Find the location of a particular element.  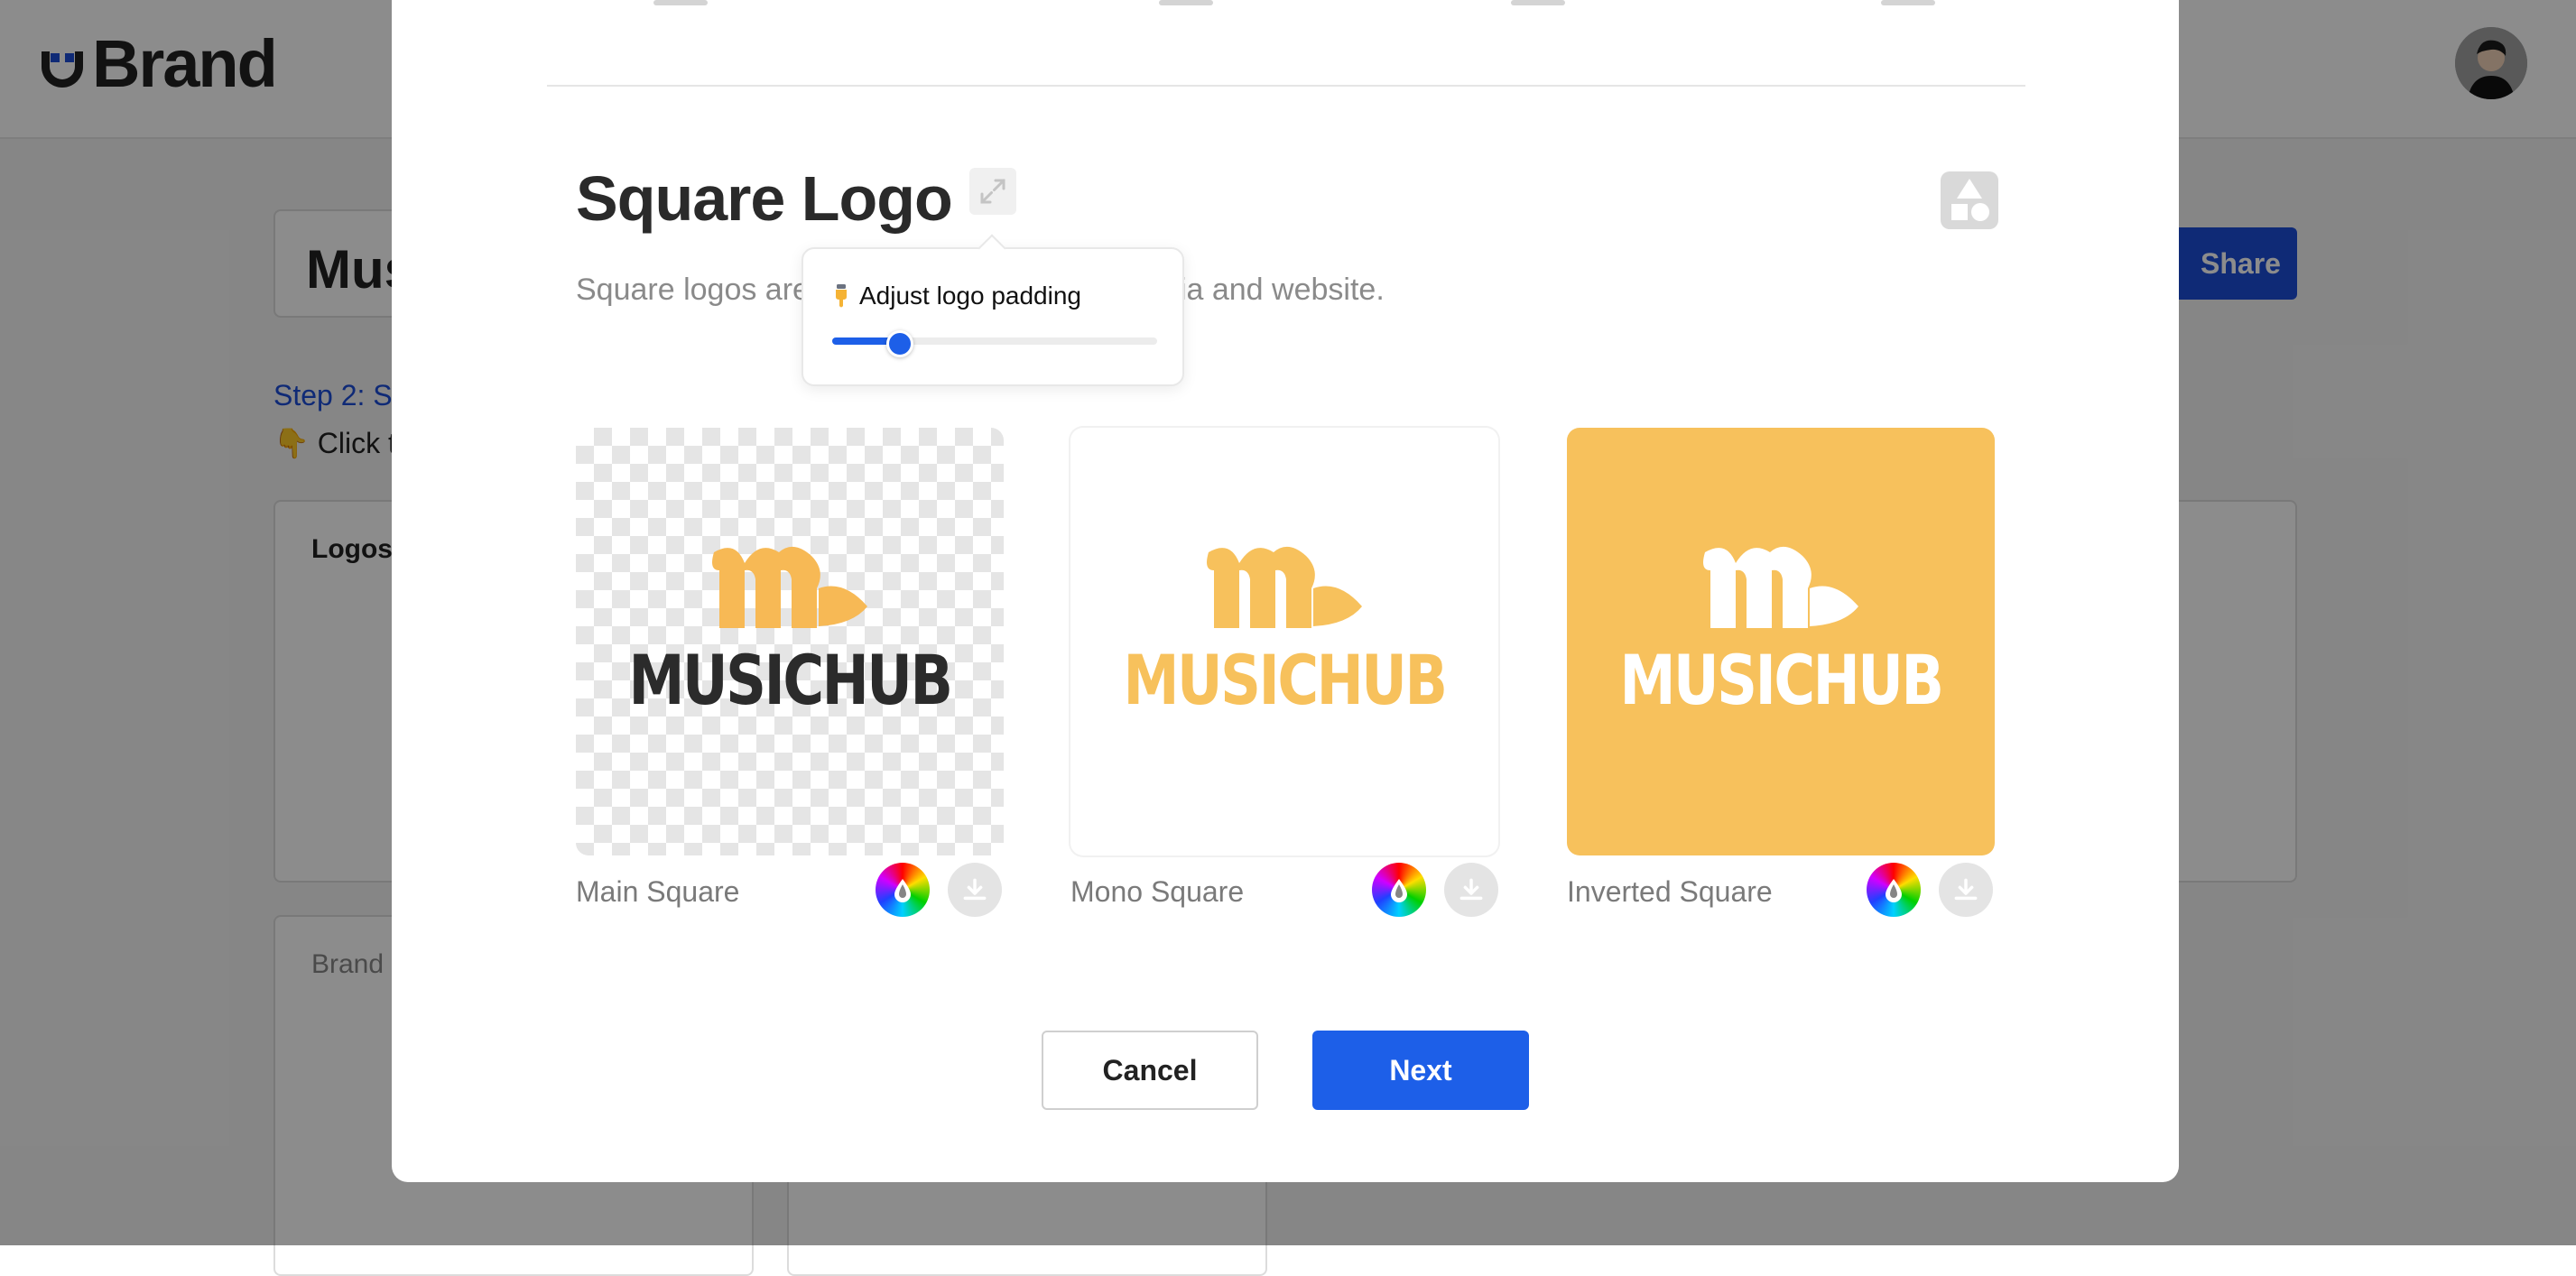

mono-square-label: Mono Square is located at coordinates (1158, 891).